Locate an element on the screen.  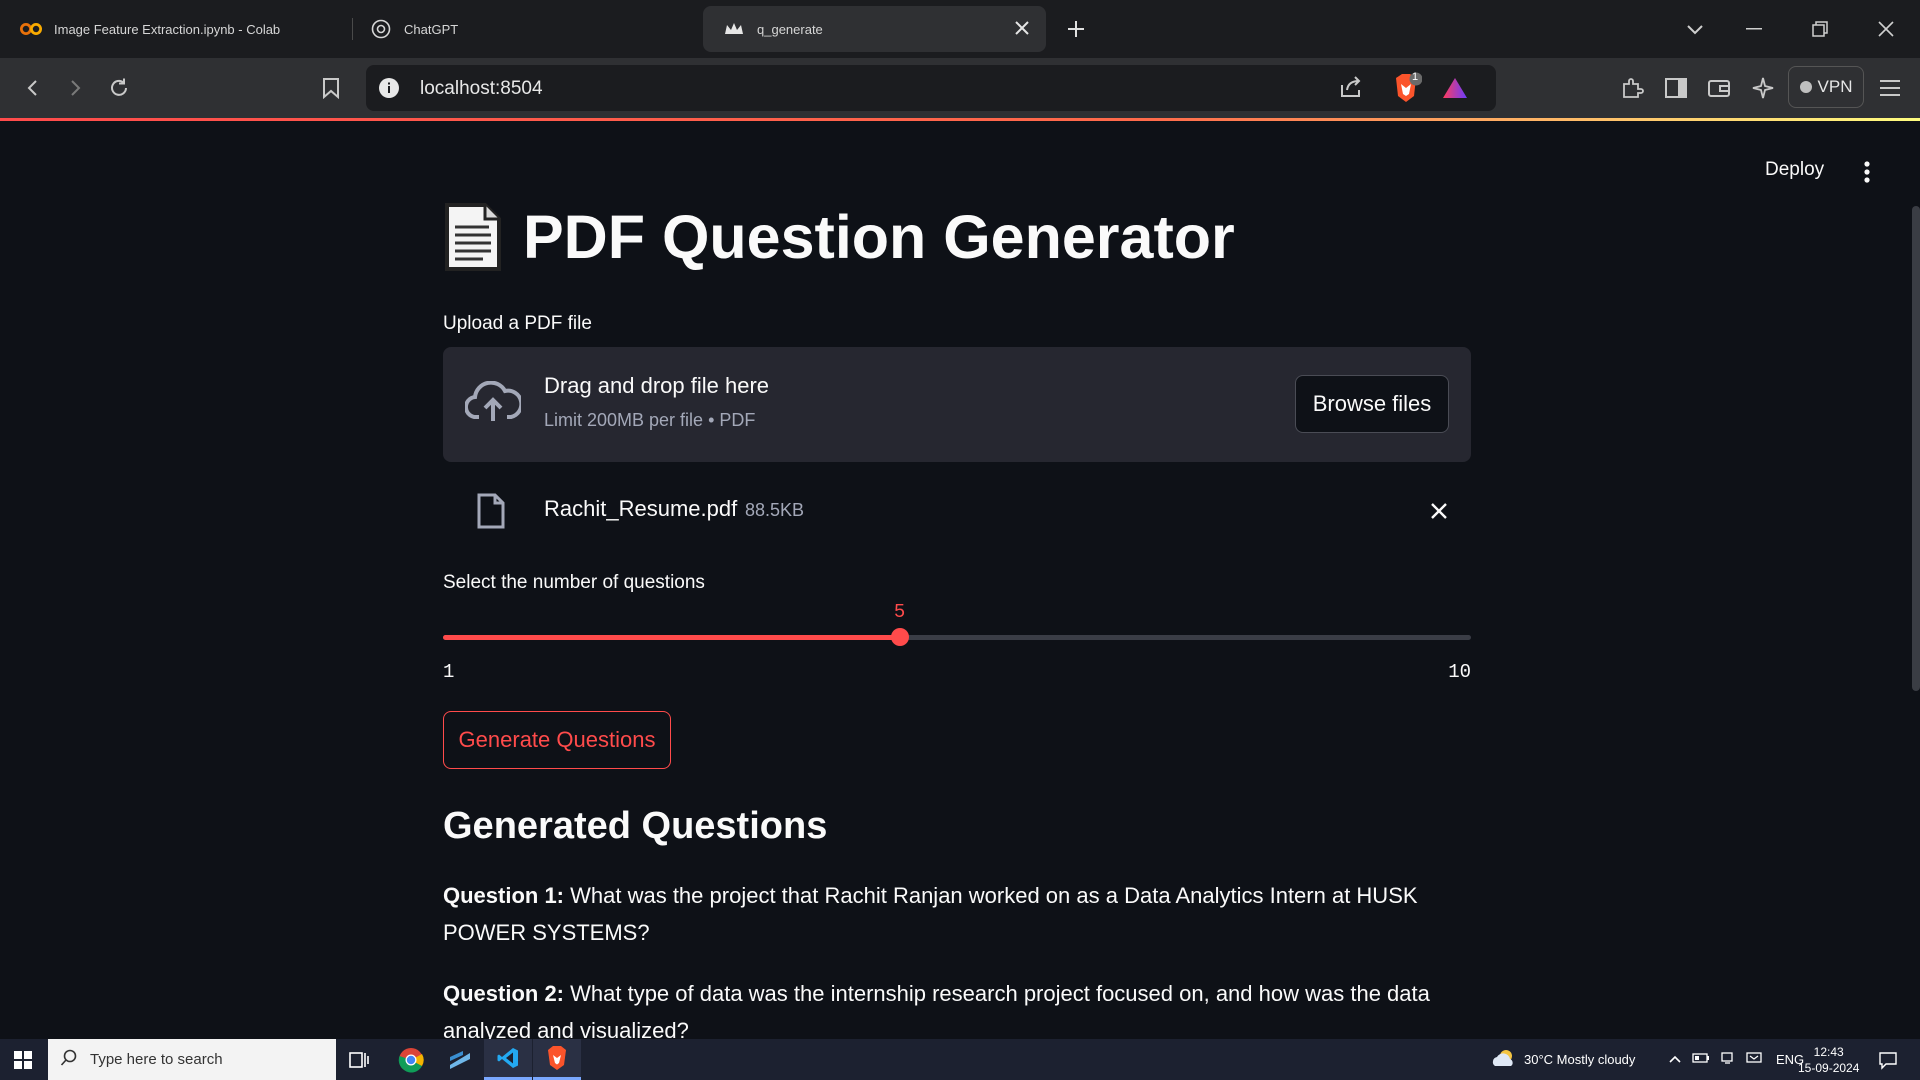
cloudy-weather-icon is located at coordinates (1503, 1059).